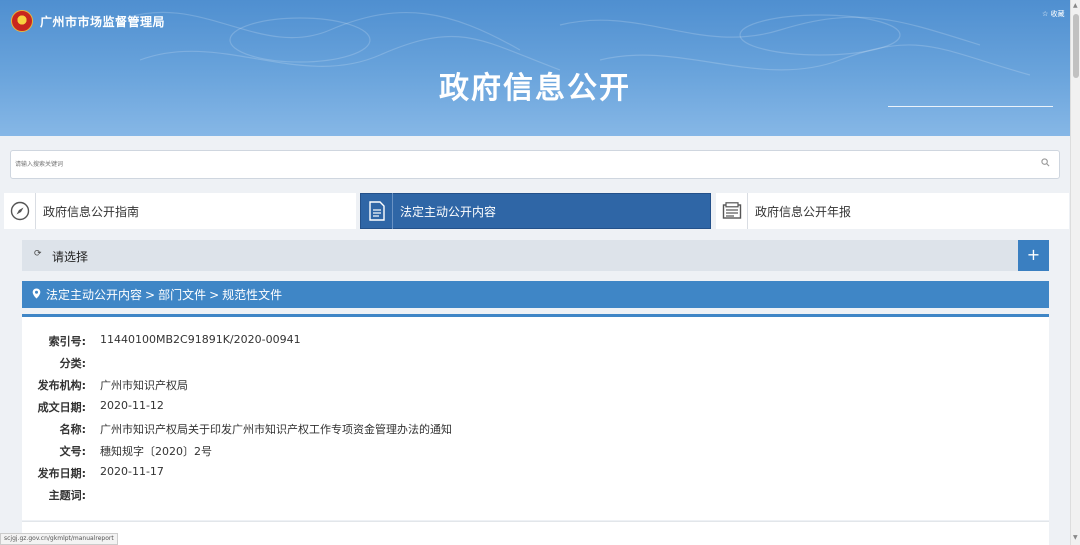  What do you see at coordinates (1075, 272) in the screenshot?
I see `page-scrollbar: ▲ ▼` at bounding box center [1075, 272].